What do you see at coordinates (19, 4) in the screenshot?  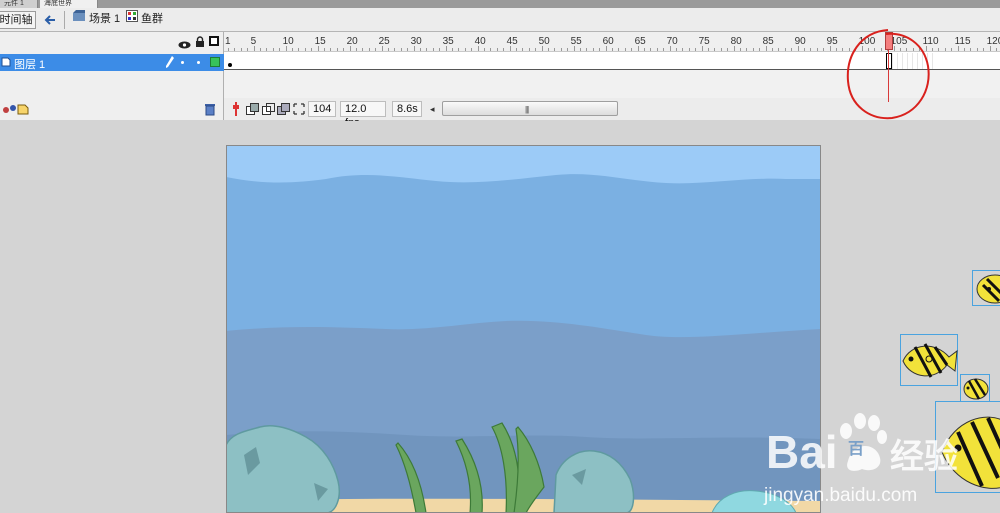 I see `document-tab: 元件 1` at bounding box center [19, 4].